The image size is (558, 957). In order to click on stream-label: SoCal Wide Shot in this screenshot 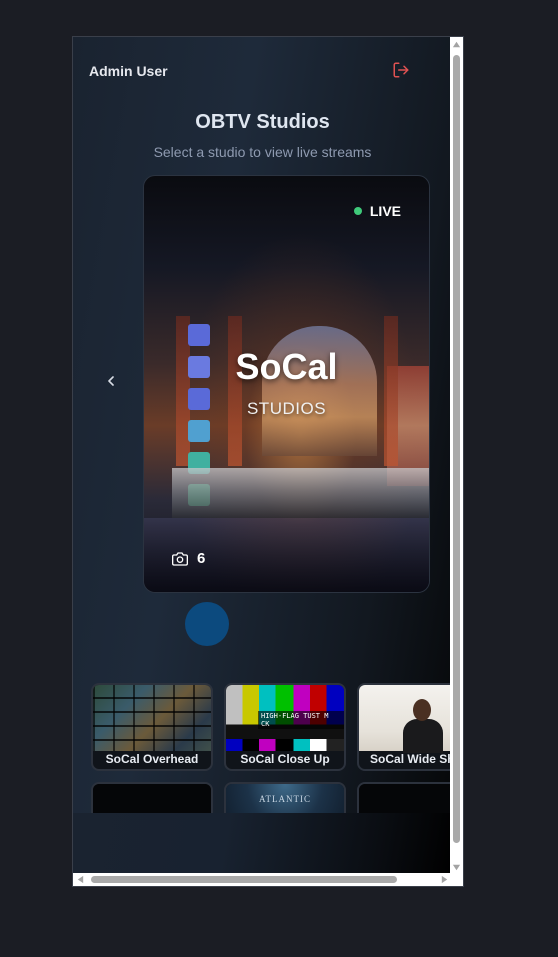, I will do `click(411, 759)`.